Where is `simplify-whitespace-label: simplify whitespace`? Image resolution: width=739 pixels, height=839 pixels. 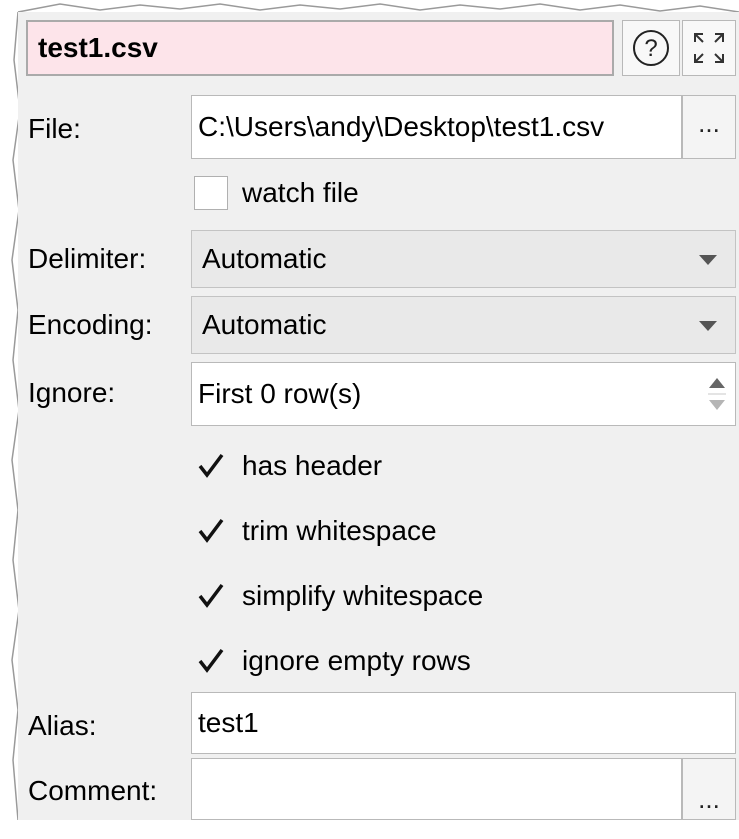
simplify-whitespace-label: simplify whitespace is located at coordinates (363, 595).